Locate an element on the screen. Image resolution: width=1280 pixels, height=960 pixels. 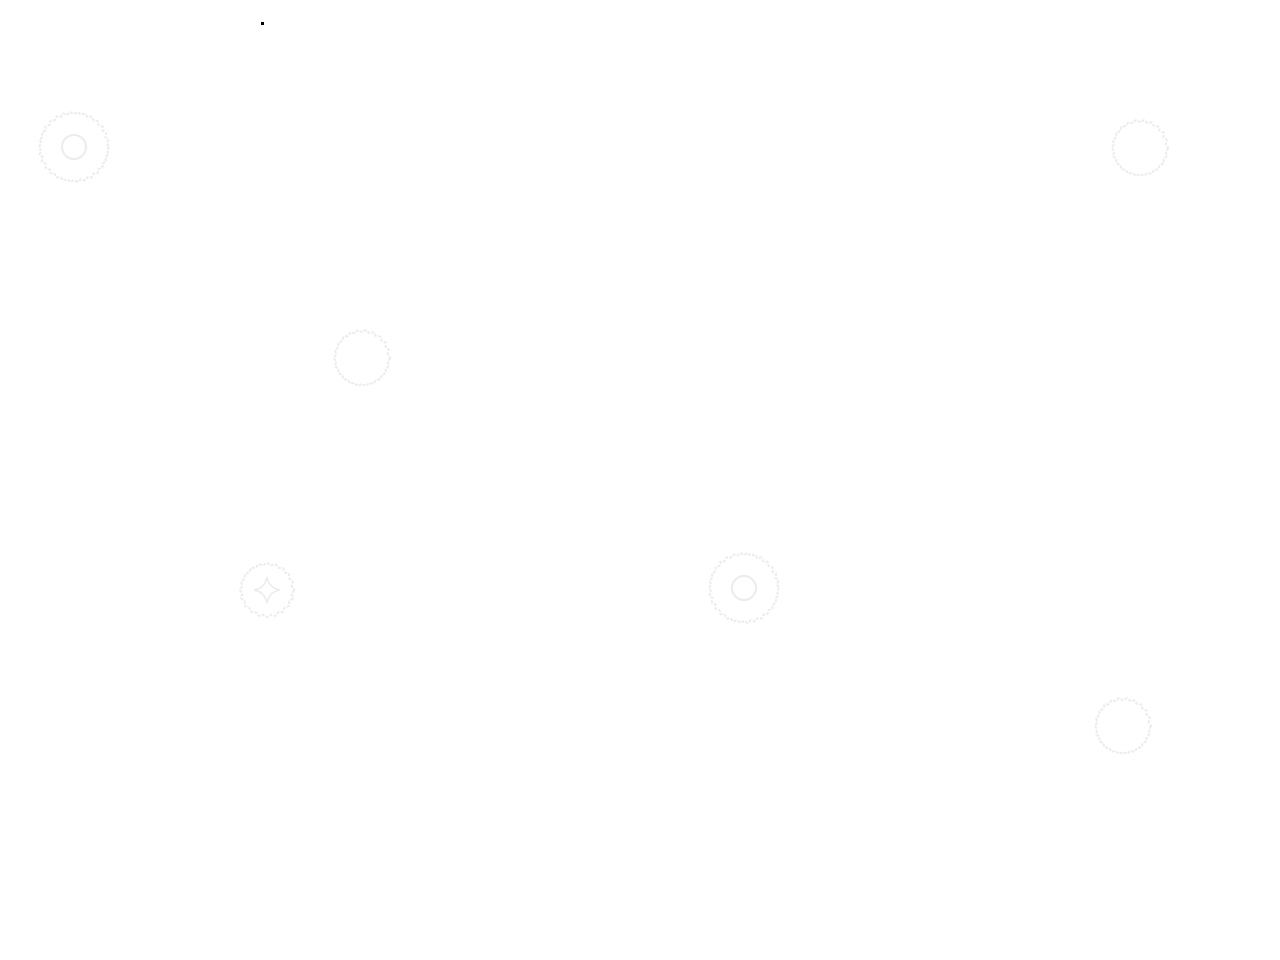
gear-star-hub is located at coordinates (267, 590).